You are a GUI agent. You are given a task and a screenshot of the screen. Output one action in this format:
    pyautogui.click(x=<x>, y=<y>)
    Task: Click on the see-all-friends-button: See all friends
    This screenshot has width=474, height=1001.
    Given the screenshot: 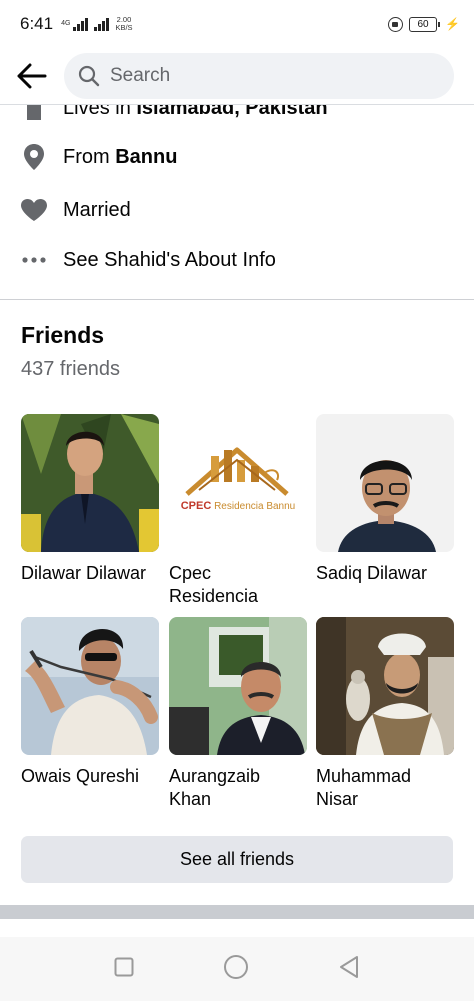 What is the action you would take?
    pyautogui.click(x=237, y=859)
    